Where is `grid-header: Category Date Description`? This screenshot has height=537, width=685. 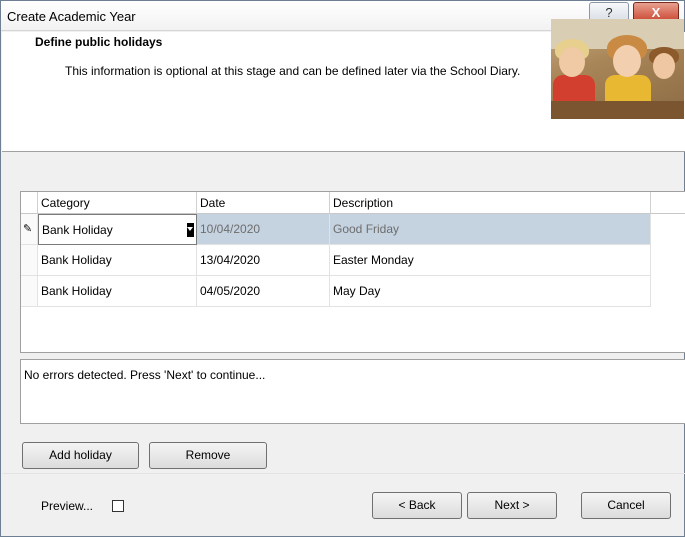 grid-header: Category Date Description is located at coordinates (353, 203).